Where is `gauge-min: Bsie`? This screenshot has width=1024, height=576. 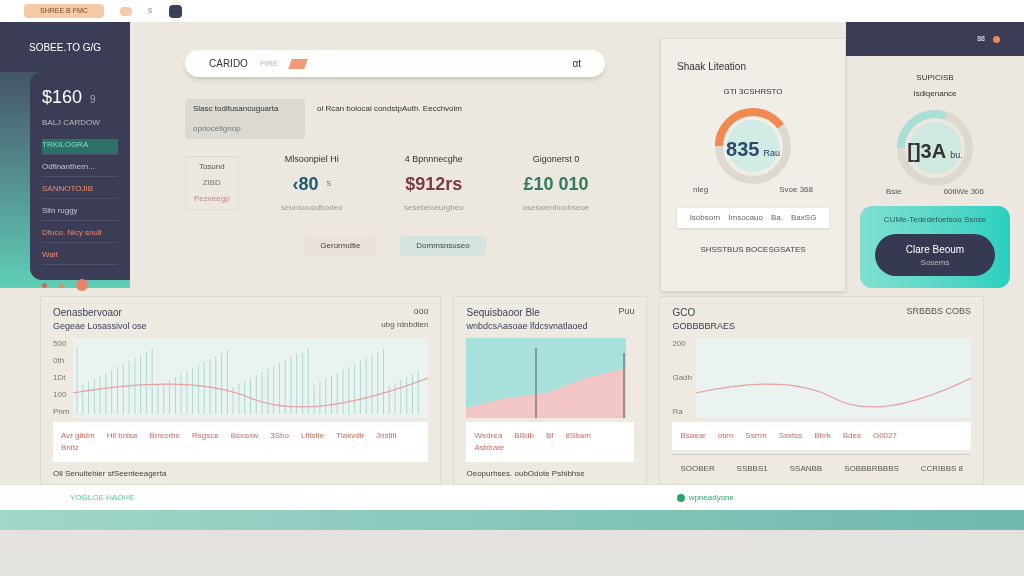
gauge-min: Bsie is located at coordinates (894, 192).